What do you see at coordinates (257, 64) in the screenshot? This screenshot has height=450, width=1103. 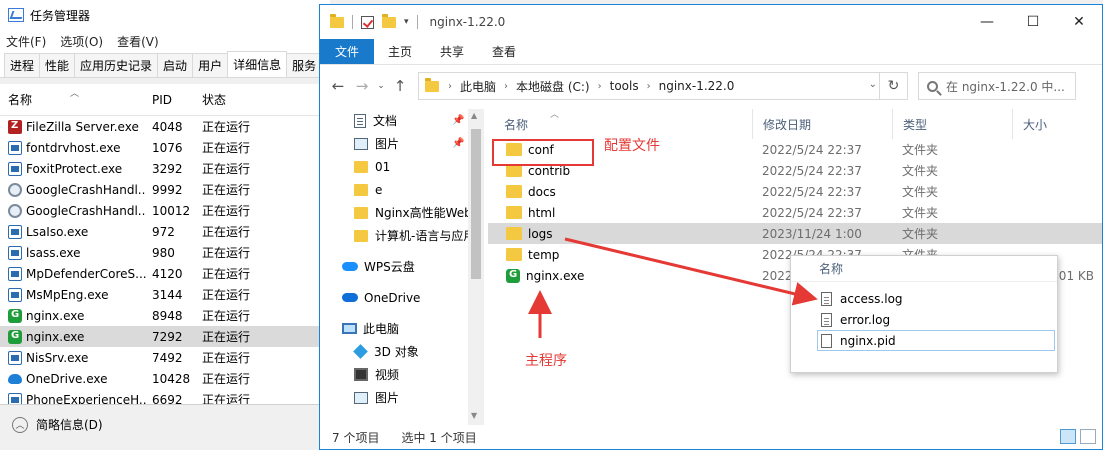 I see `tab-details: 详细信息` at bounding box center [257, 64].